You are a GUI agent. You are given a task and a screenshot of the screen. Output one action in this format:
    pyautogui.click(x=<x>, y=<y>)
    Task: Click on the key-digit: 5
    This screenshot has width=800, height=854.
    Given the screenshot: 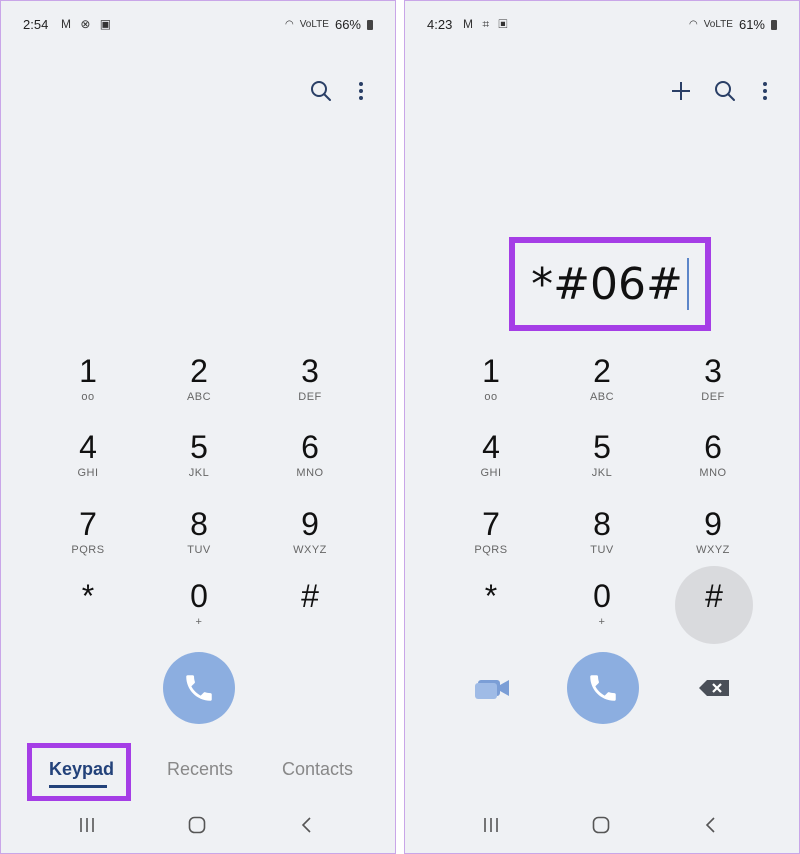 What is the action you would take?
    pyautogui.click(x=199, y=447)
    